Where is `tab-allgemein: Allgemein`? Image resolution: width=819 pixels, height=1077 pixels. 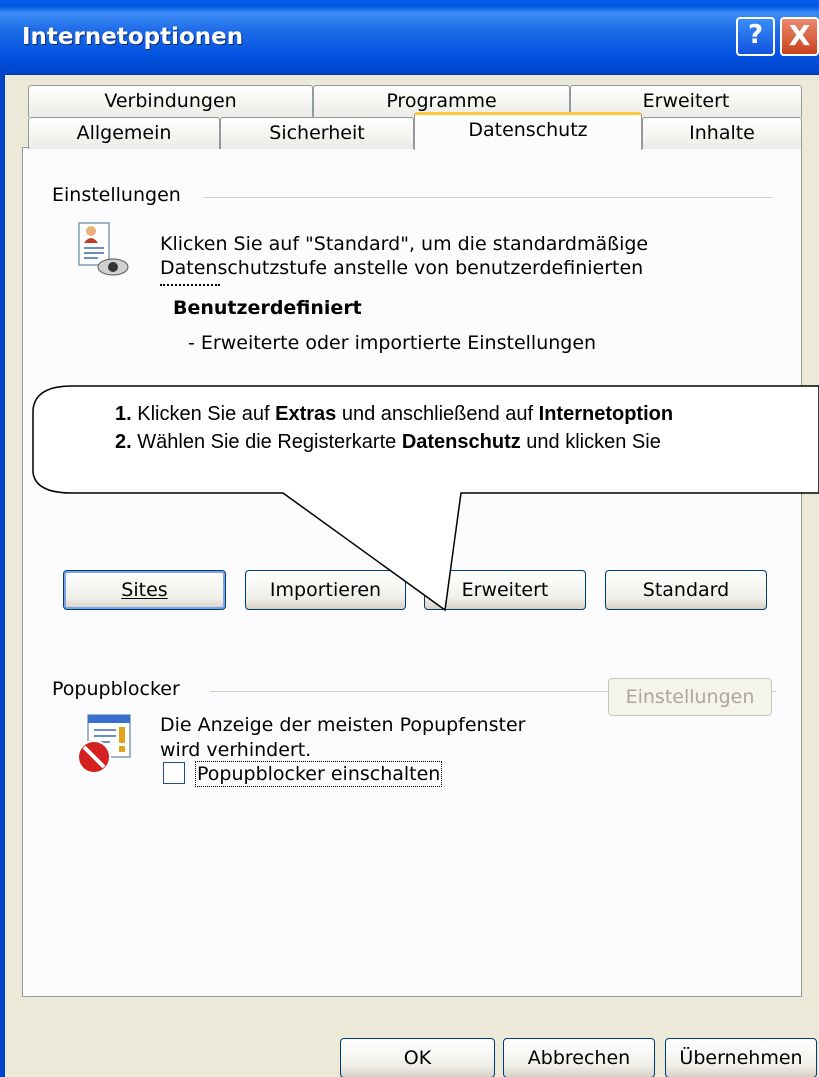
tab-allgemein: Allgemein is located at coordinates (124, 133).